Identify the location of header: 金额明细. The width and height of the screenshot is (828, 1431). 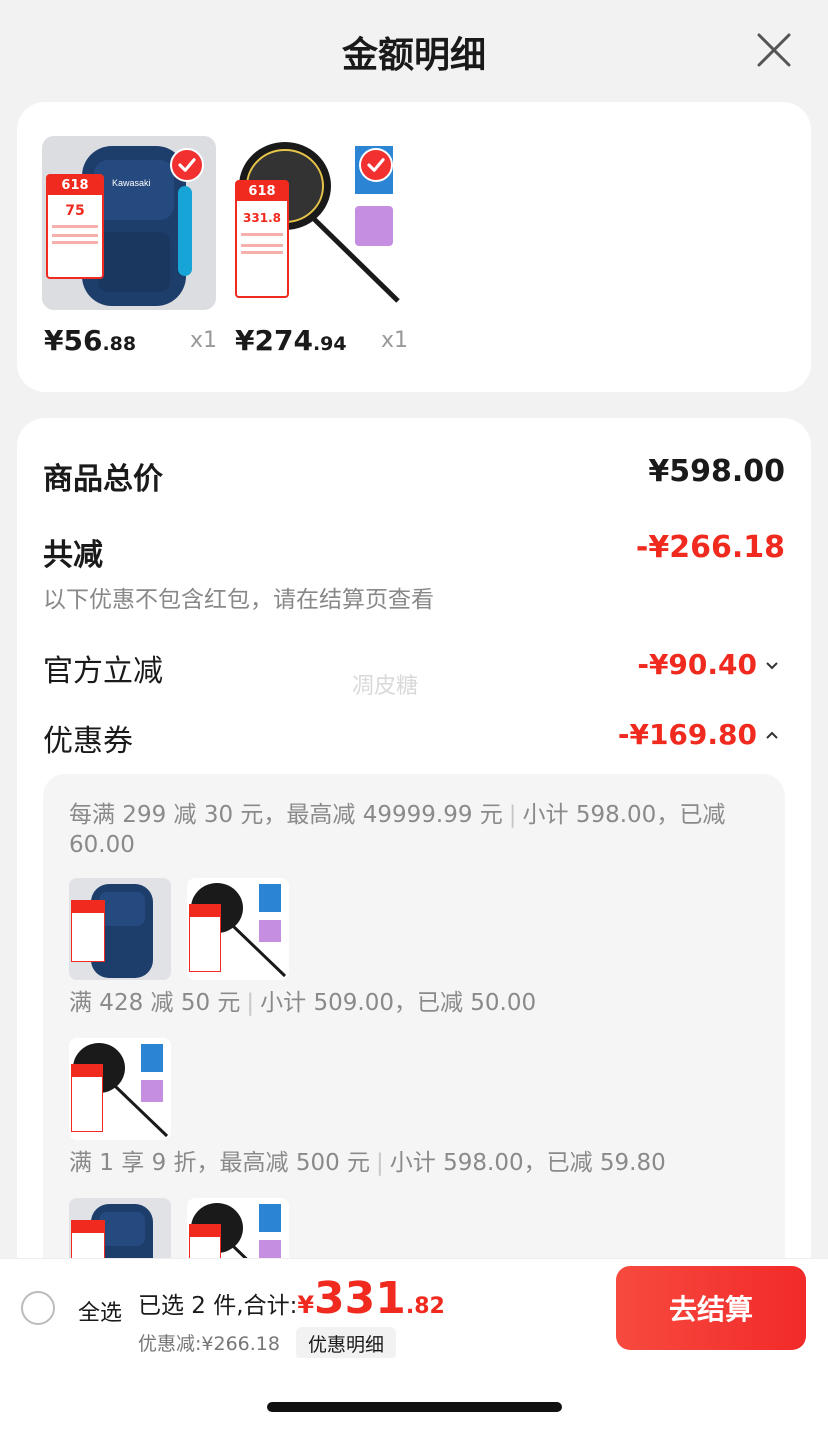
(414, 50).